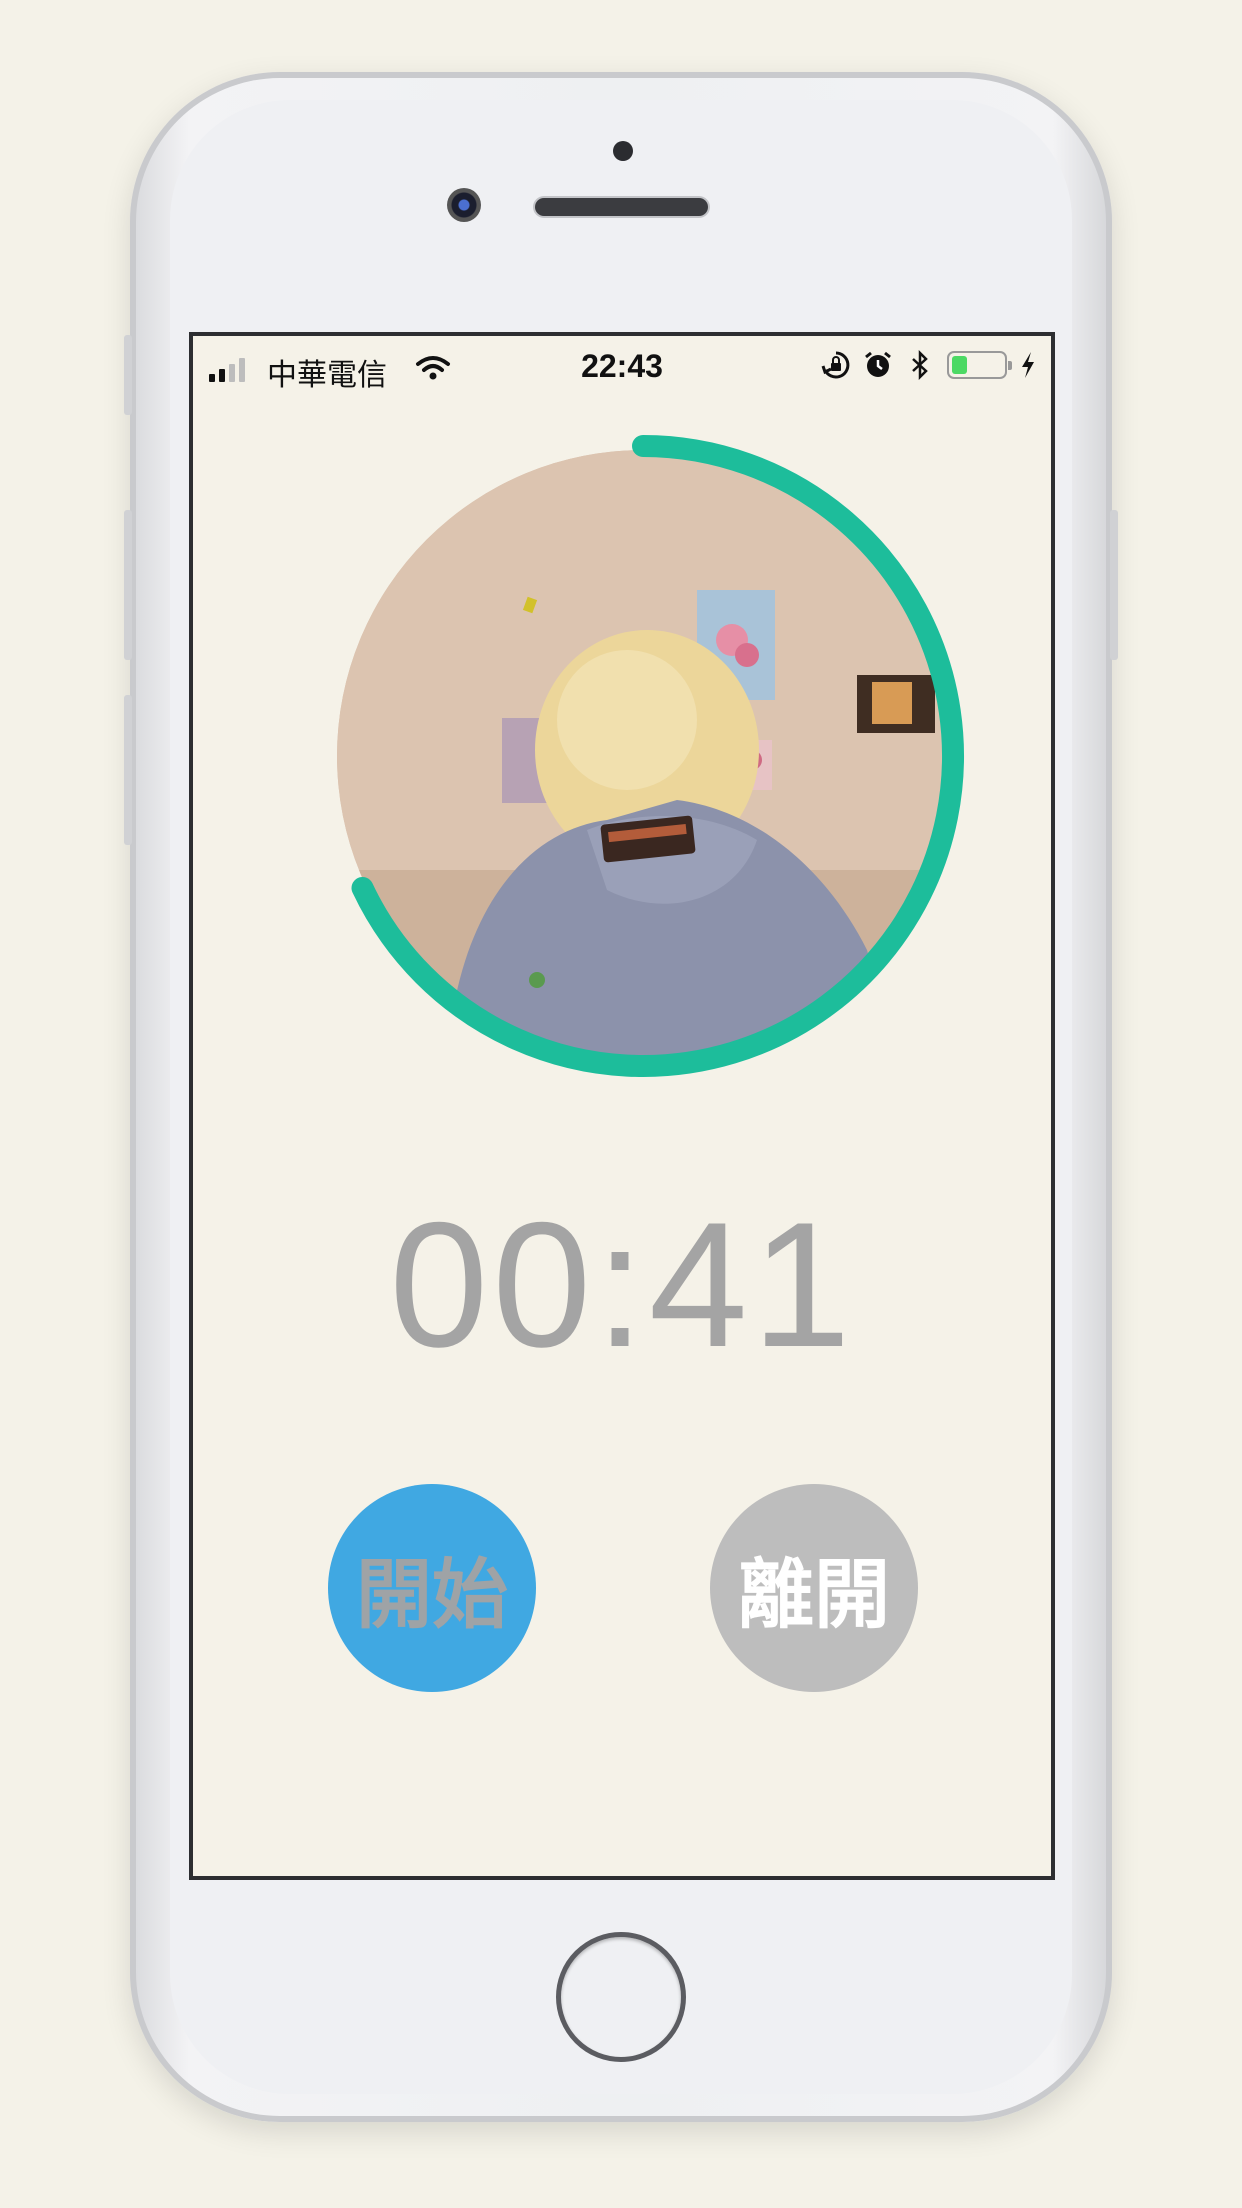  I want to click on status-bar: 中華電信 22:43, so click(622, 366).